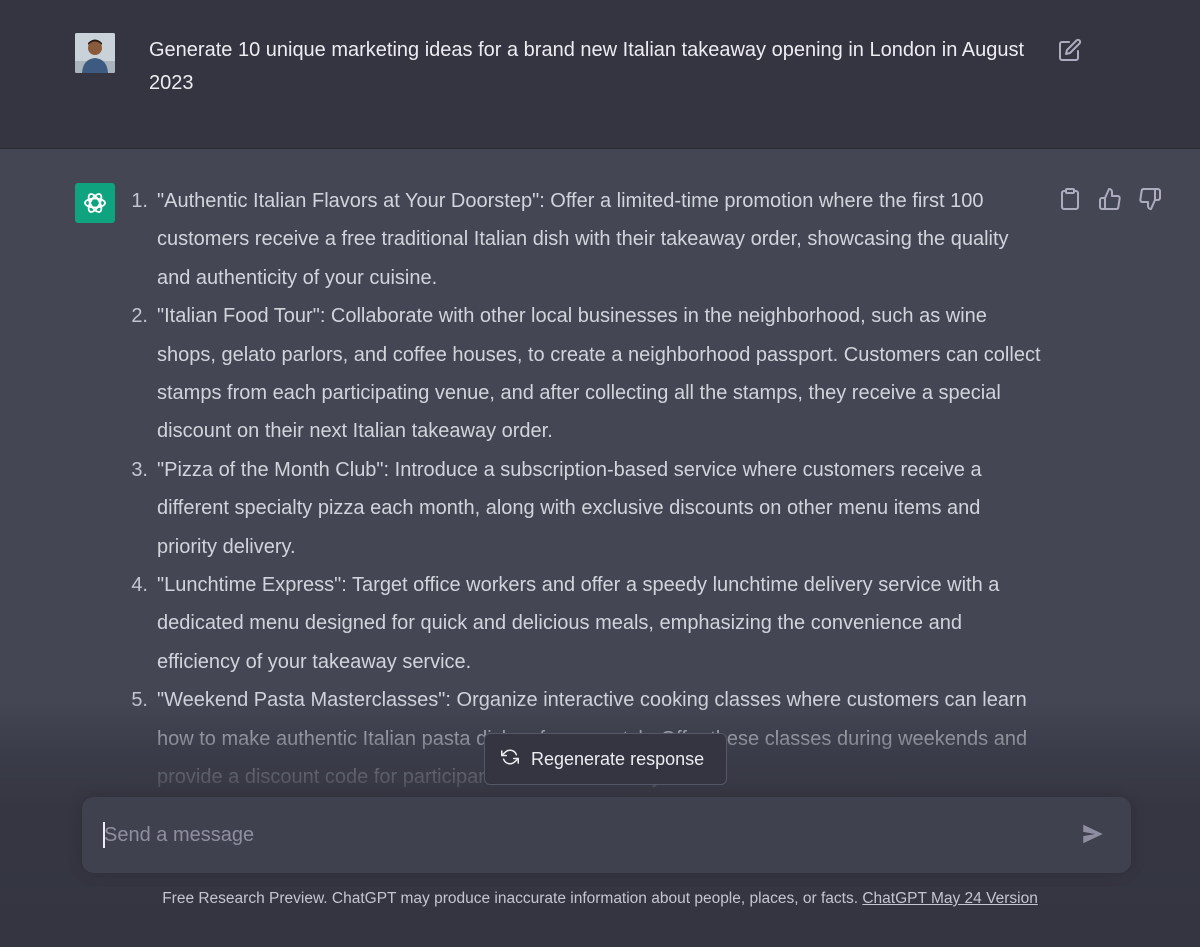 The height and width of the screenshot is (947, 1200). I want to click on message-actions, so click(1110, 199).